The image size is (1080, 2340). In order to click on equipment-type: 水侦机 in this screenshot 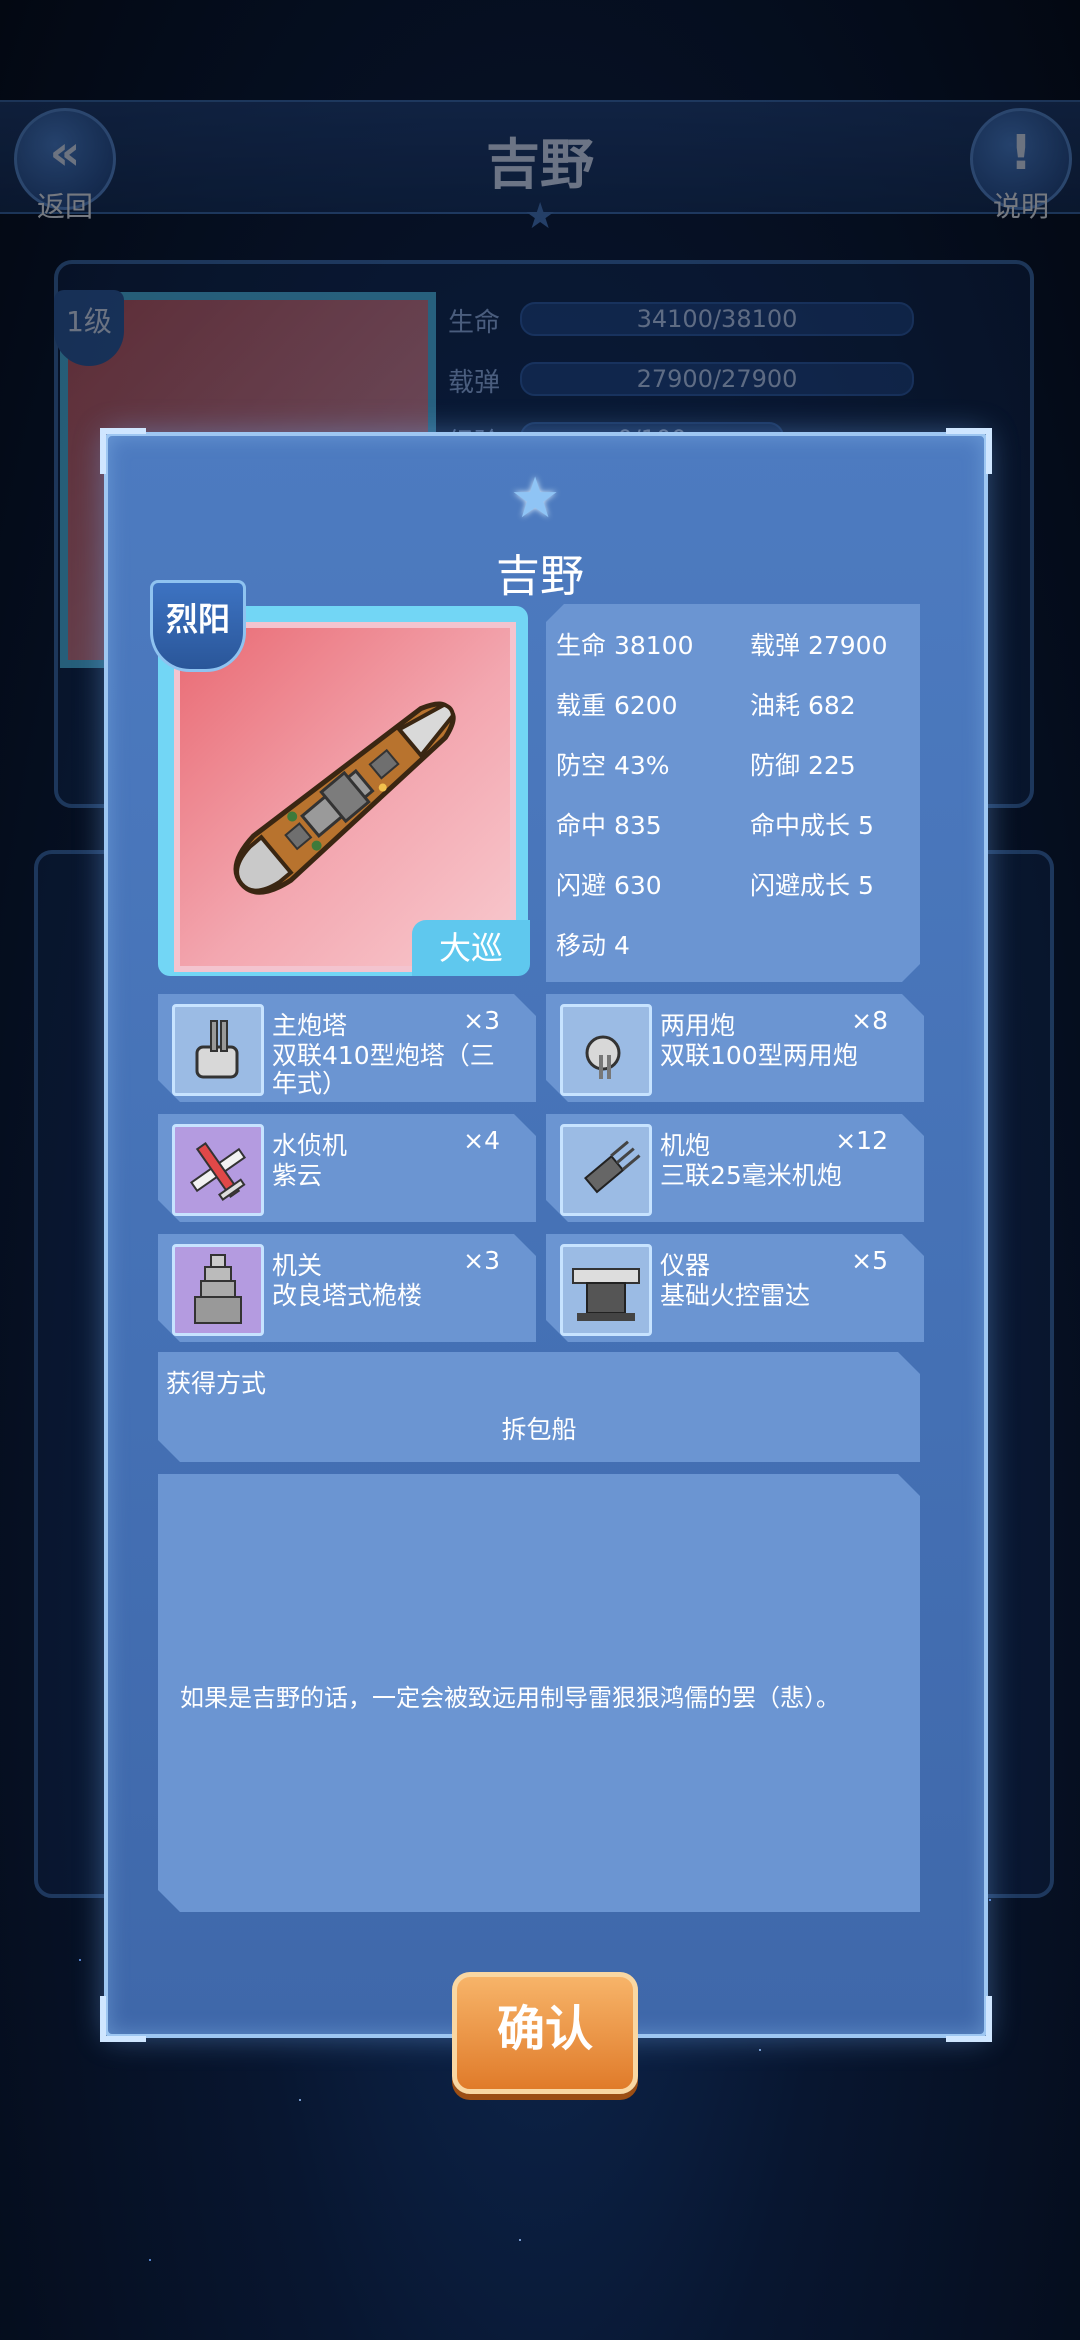, I will do `click(310, 1145)`.